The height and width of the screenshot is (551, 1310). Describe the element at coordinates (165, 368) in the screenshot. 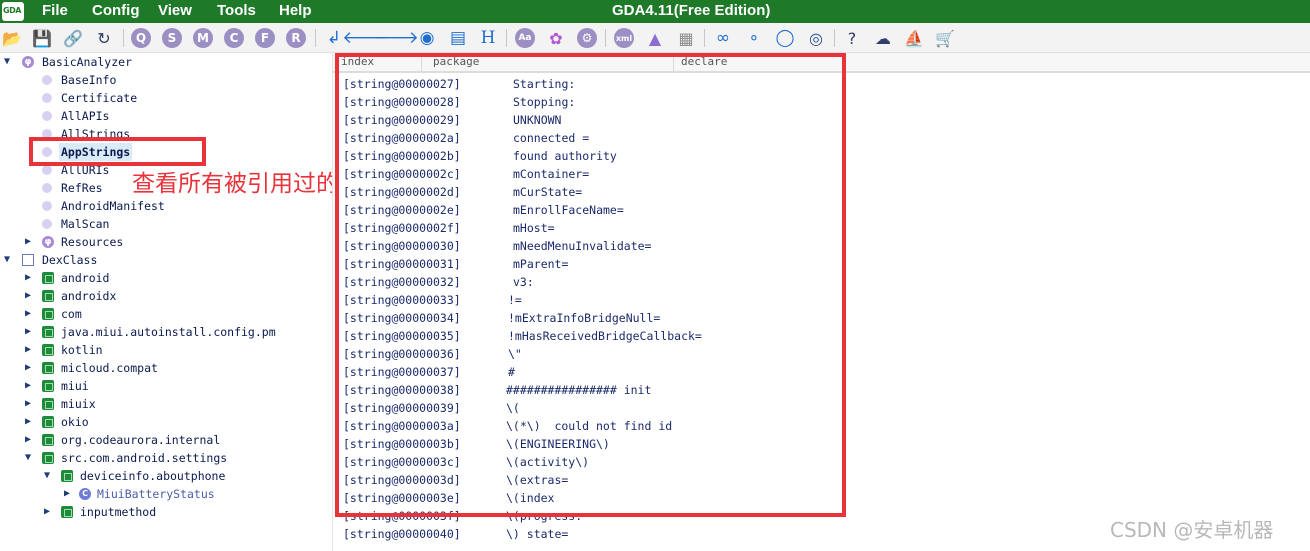

I see `tree-package-micloud: ▶ micloud.compat` at that location.